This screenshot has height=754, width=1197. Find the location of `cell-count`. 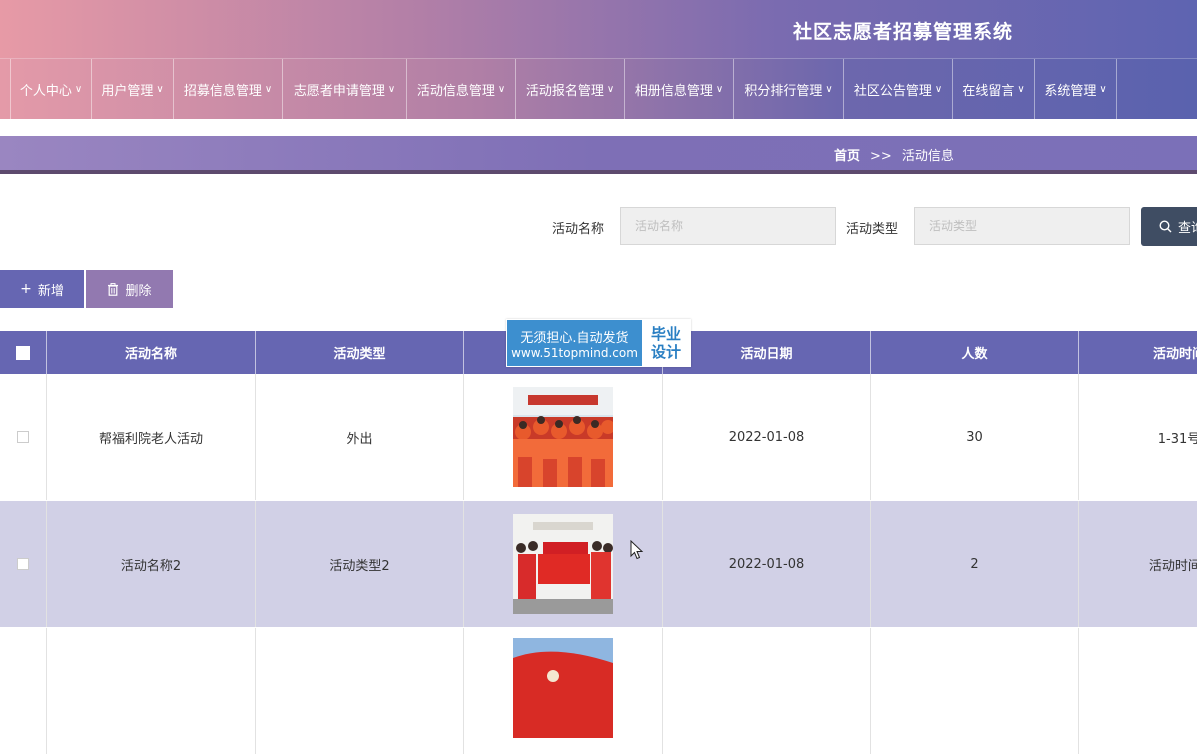

cell-count is located at coordinates (975, 691).